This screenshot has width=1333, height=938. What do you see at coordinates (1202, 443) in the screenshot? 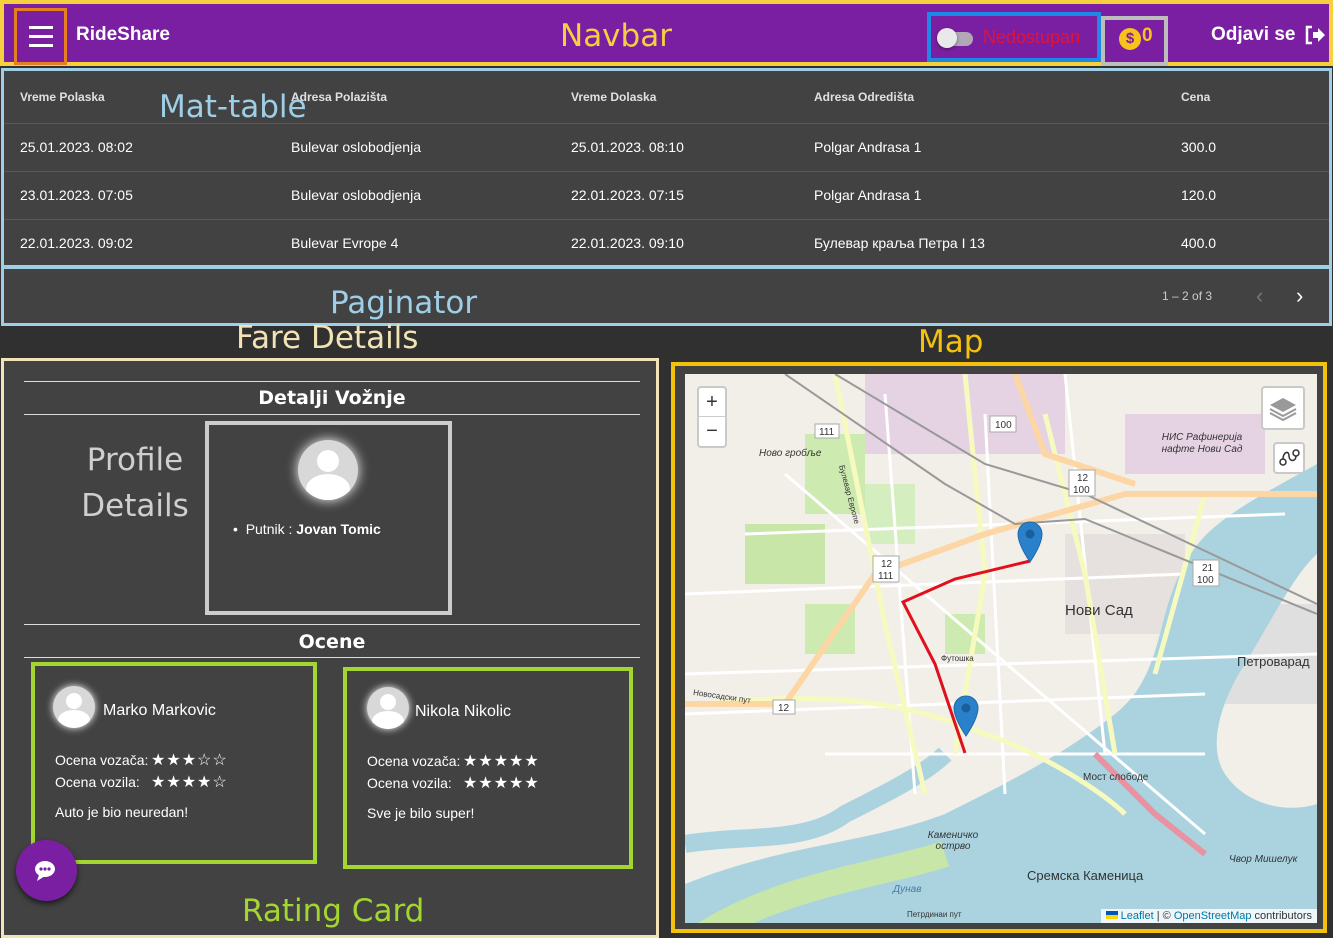
I see `map-label-nis-refinery: НИС Рафинерија нафте Нови Сад` at bounding box center [1202, 443].